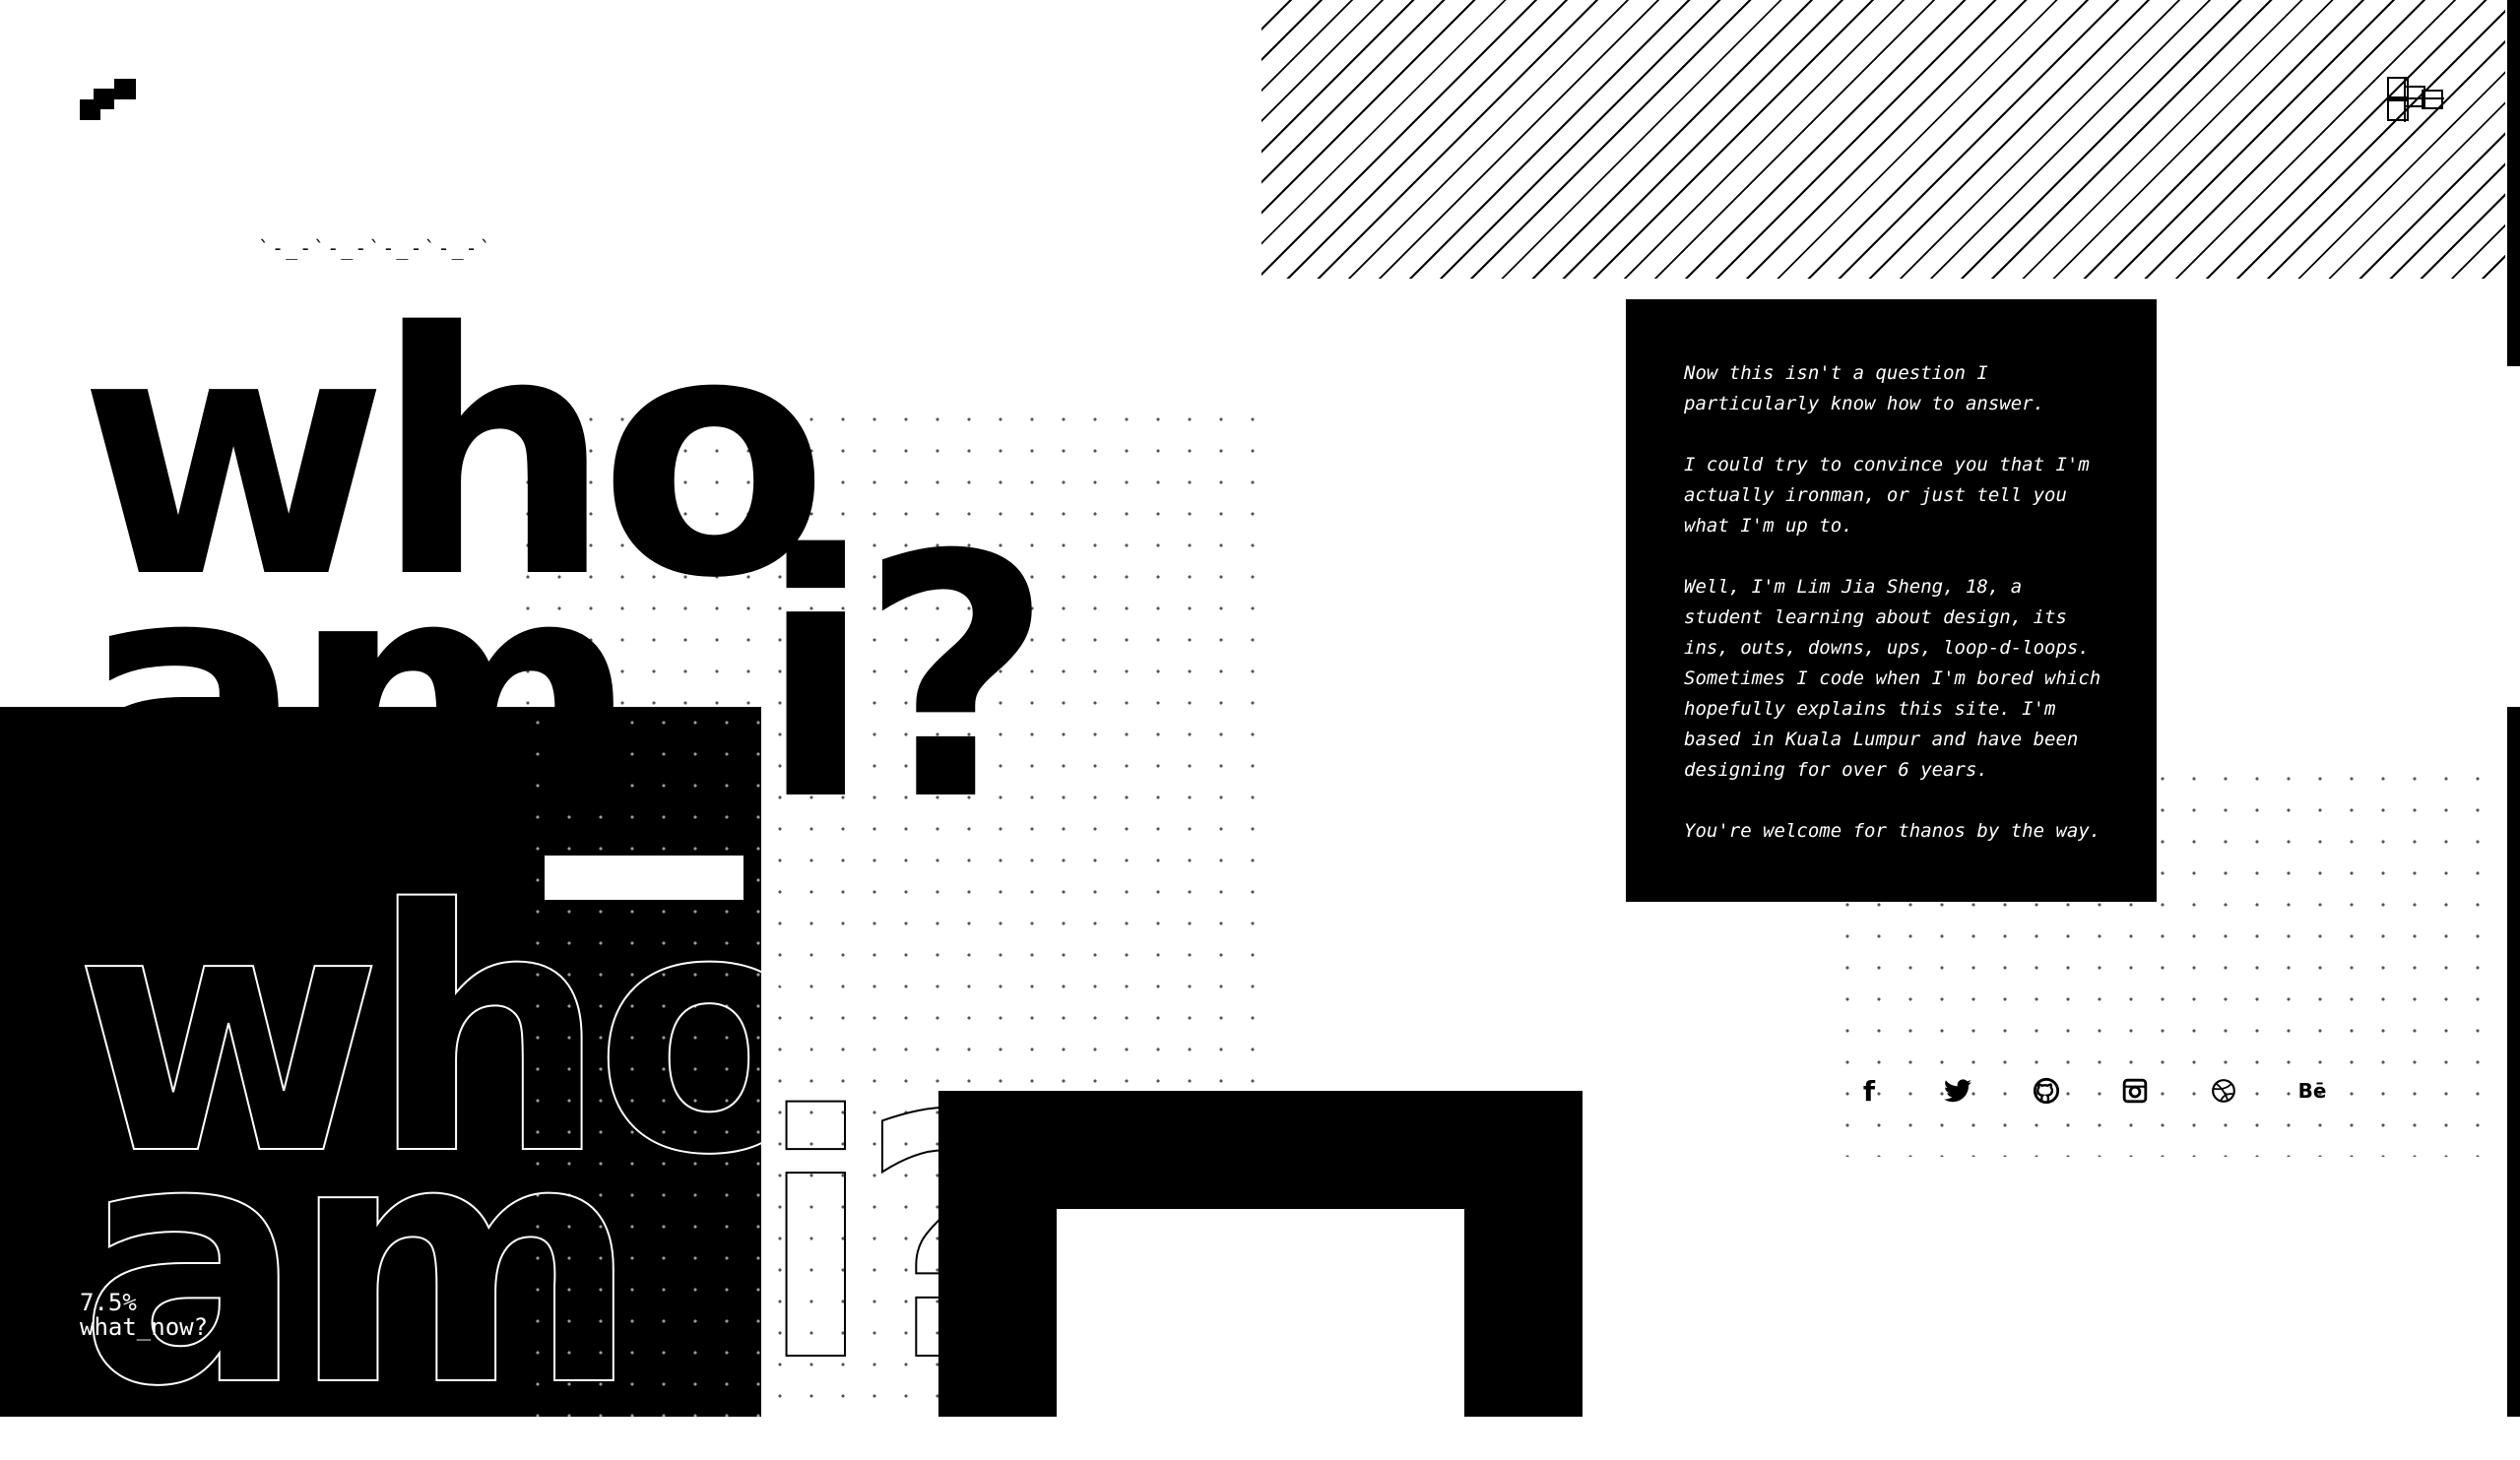  I want to click on hero-outline-am: am, so click(359, 1265).